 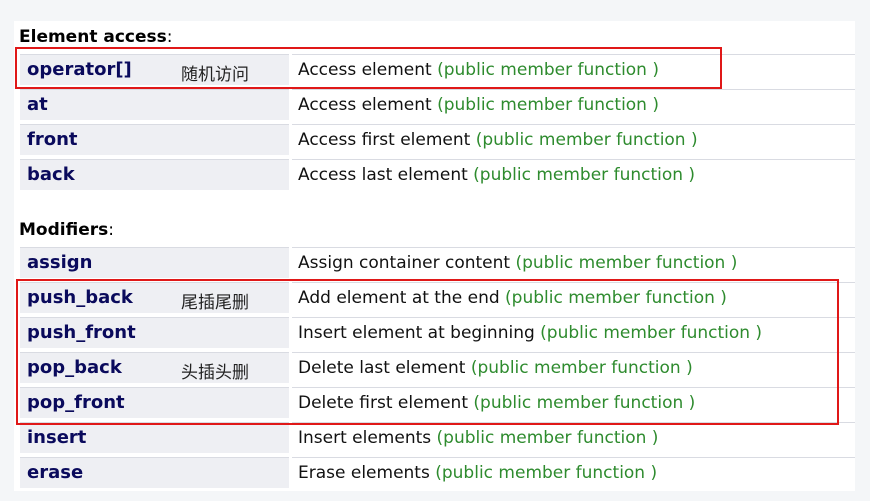 I want to click on name-cell: push_back 尾插尾删, so click(x=154, y=297).